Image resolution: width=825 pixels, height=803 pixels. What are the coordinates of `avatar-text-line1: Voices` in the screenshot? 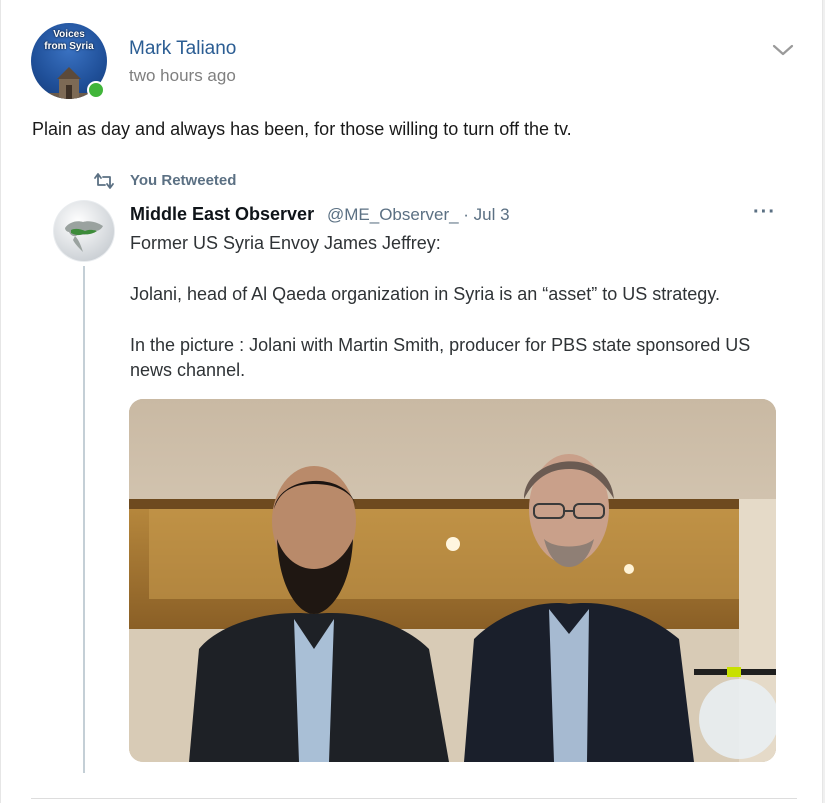 It's located at (69, 34).